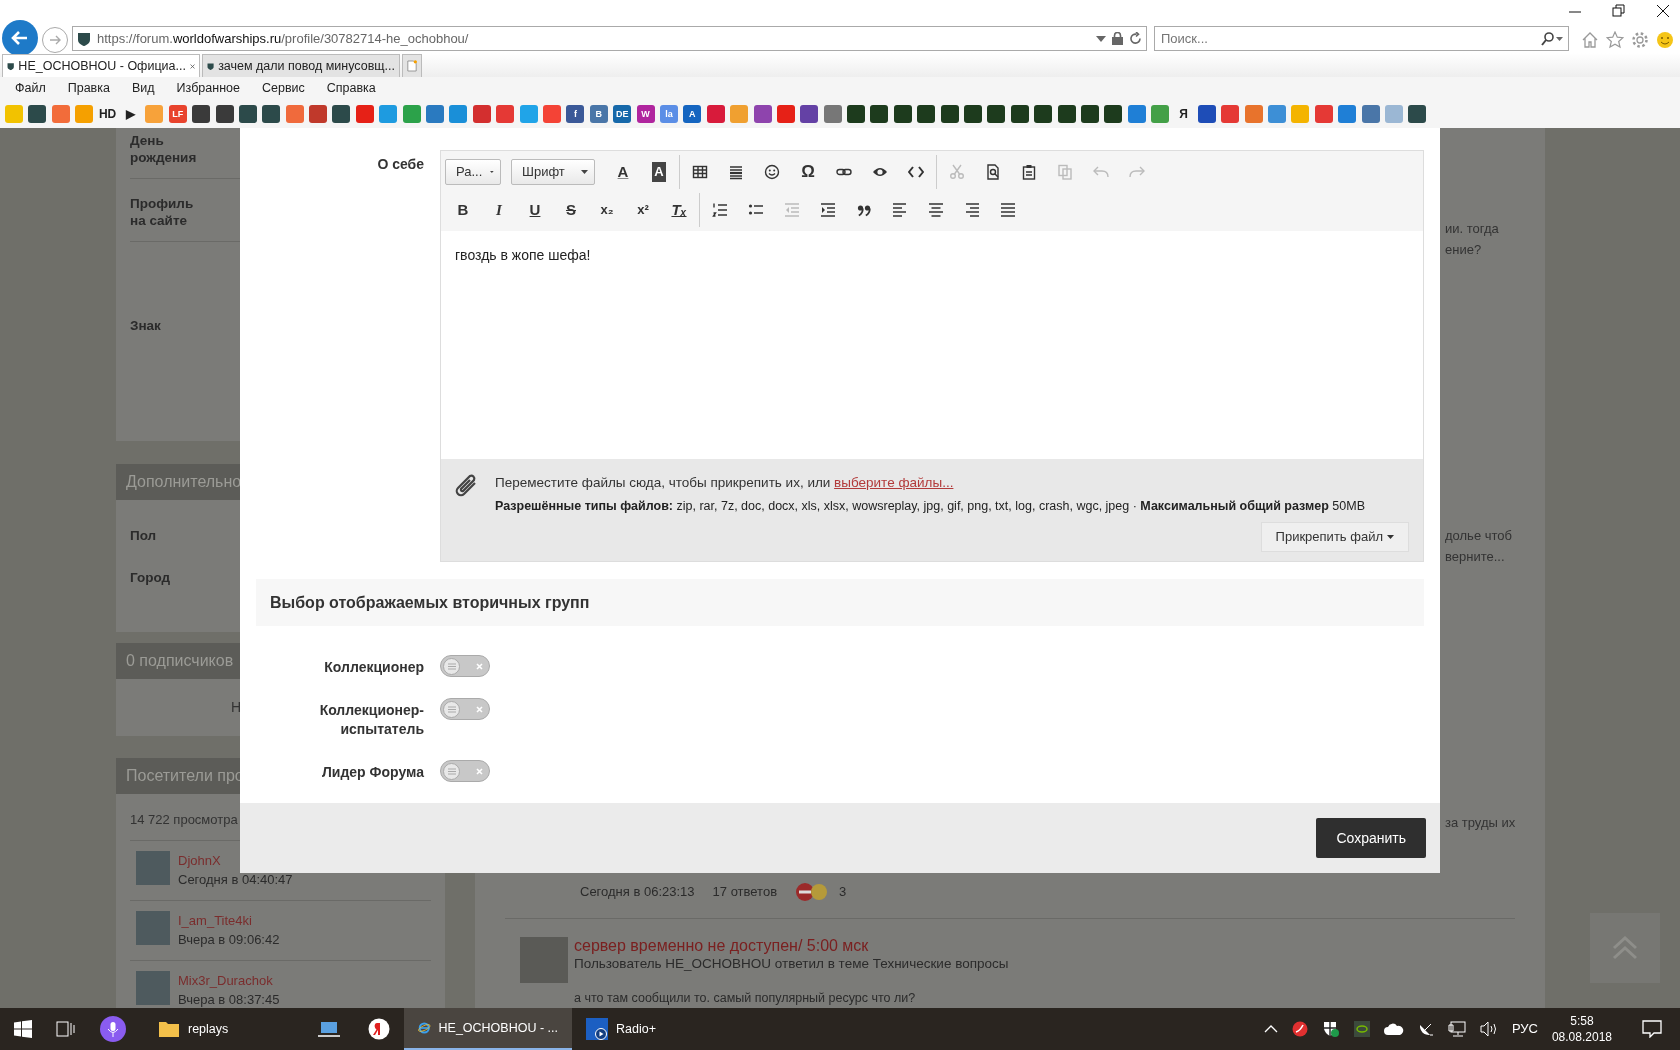 Image resolution: width=1680 pixels, height=1050 pixels. What do you see at coordinates (1488, 1029) in the screenshot?
I see `volume-icon` at bounding box center [1488, 1029].